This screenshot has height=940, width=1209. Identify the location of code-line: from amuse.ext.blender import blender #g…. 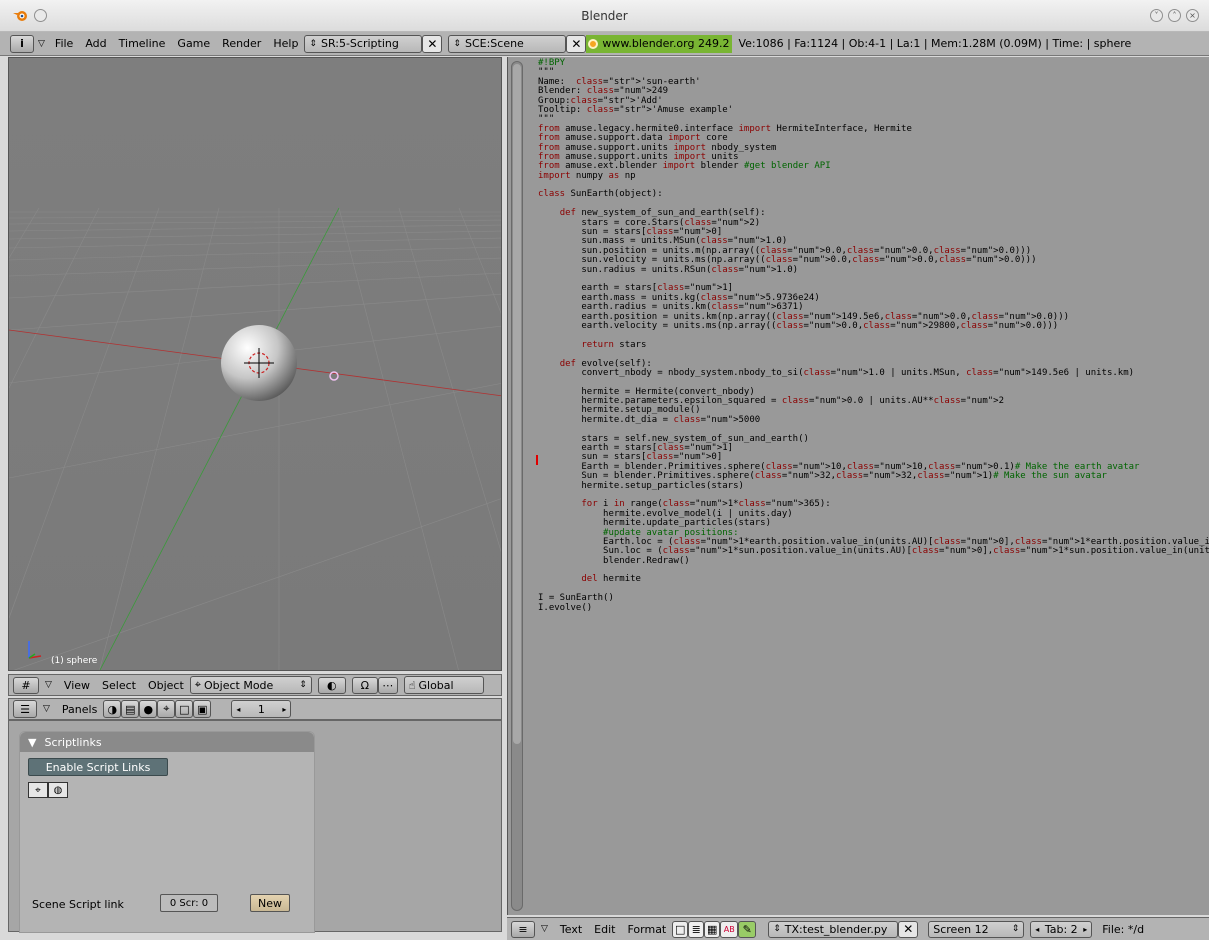
(873, 166).